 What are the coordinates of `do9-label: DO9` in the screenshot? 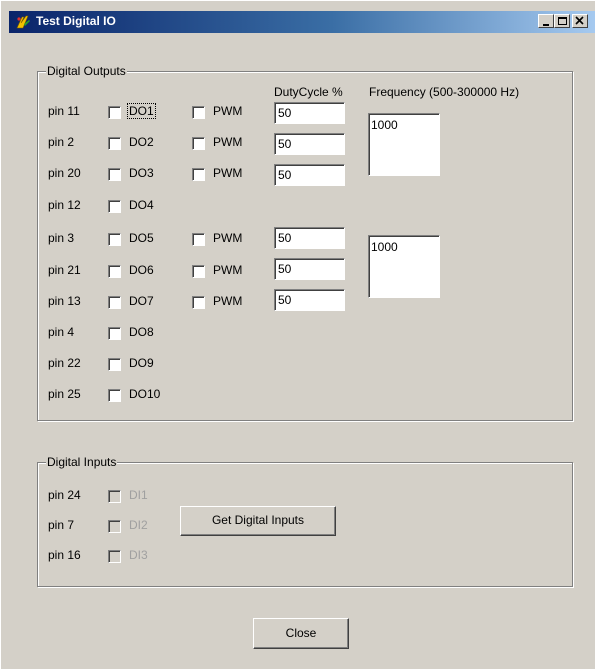 It's located at (141, 363).